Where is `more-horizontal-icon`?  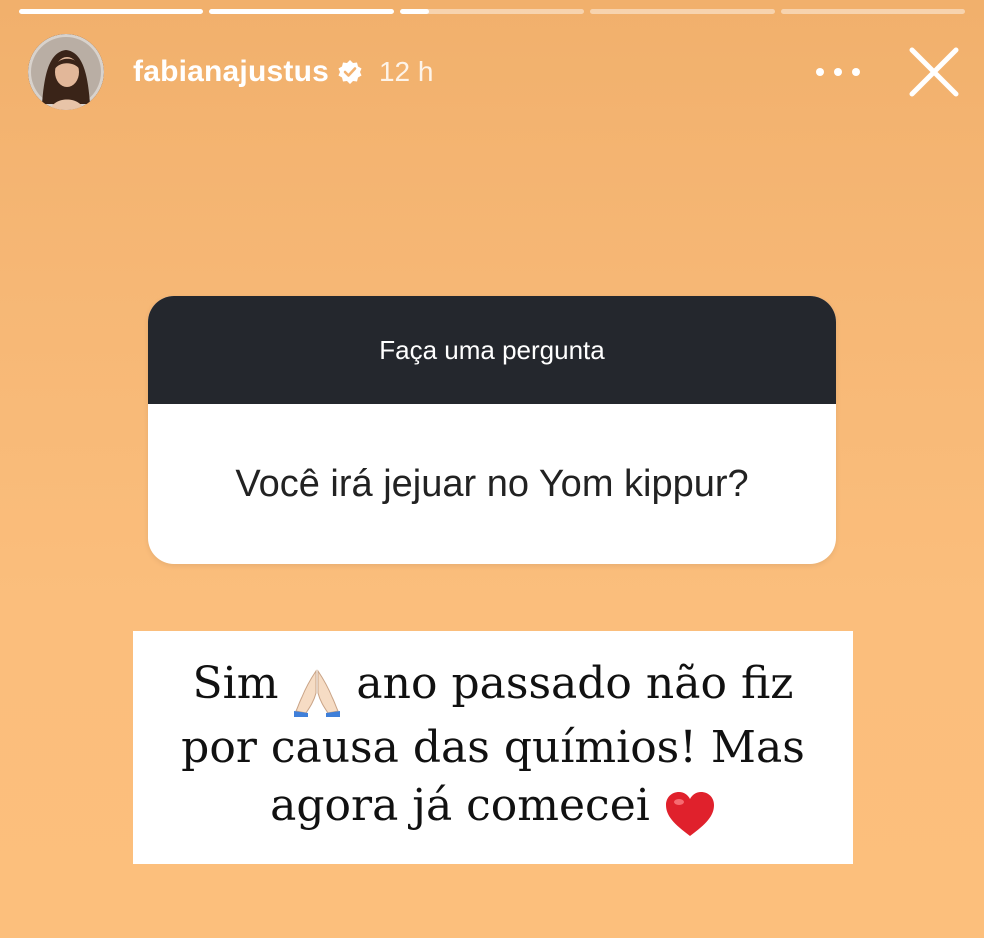 more-horizontal-icon is located at coordinates (838, 72).